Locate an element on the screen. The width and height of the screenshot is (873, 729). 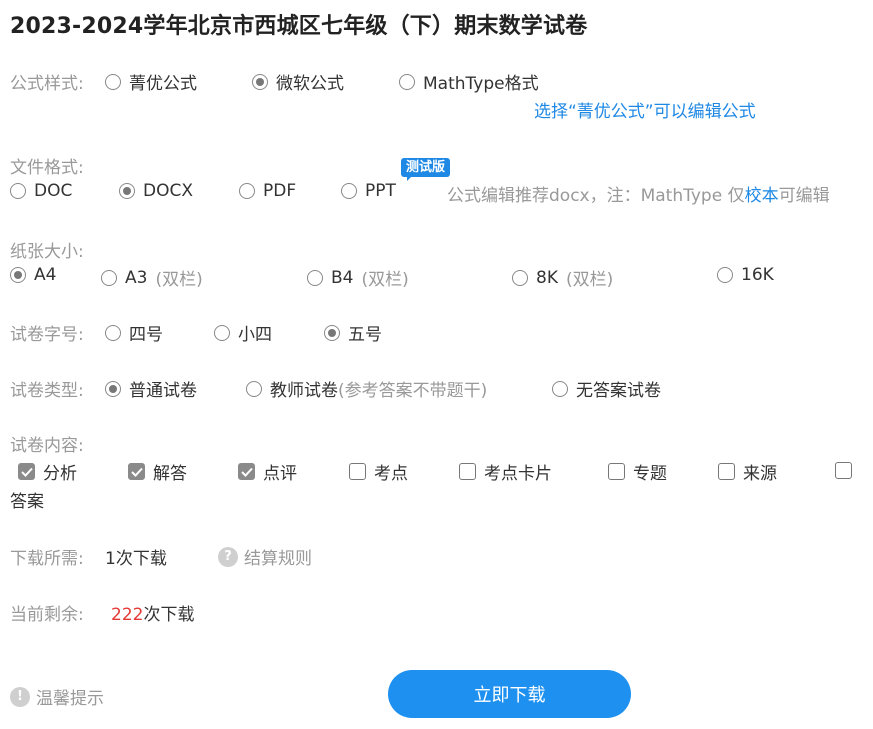
content-option-label: 考点 is located at coordinates (391, 474).